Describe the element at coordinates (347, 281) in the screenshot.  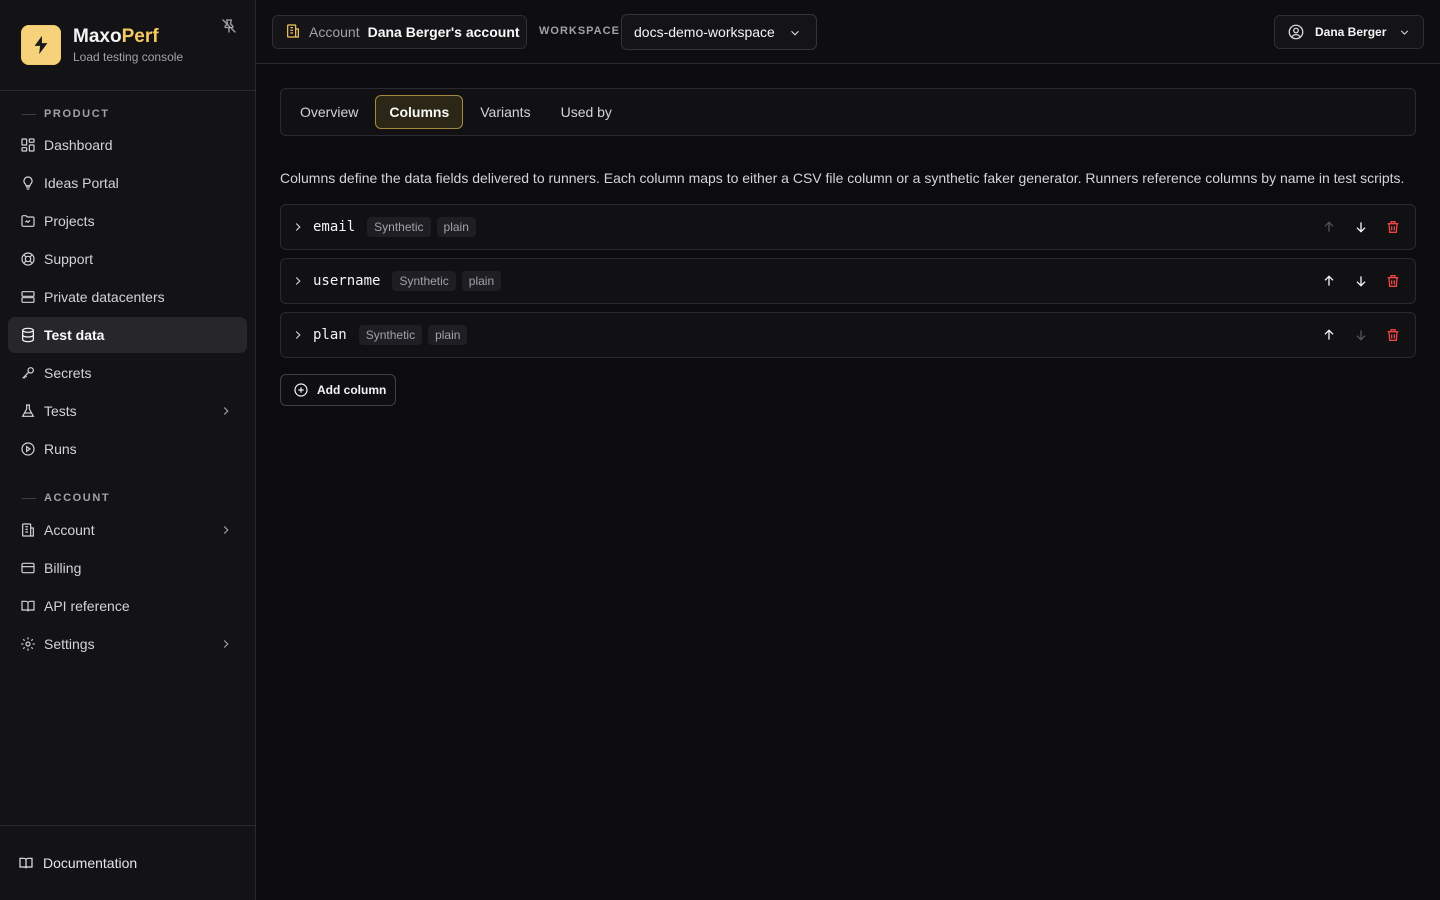
I see `column-name: username` at that location.